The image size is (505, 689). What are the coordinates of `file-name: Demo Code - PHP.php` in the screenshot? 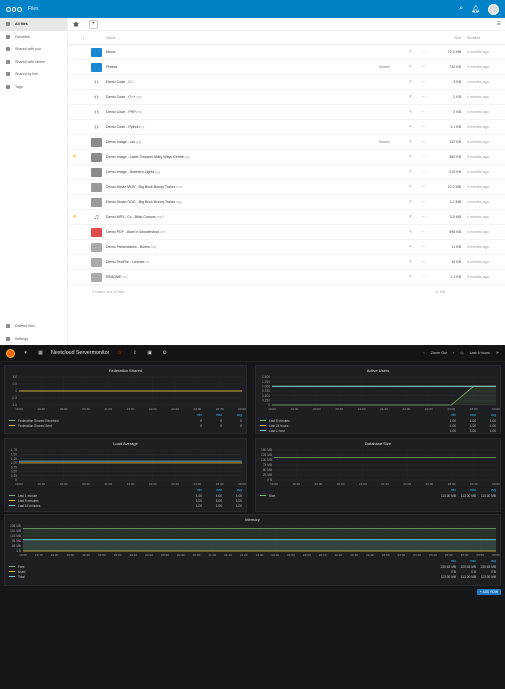 It's located at (242, 112).